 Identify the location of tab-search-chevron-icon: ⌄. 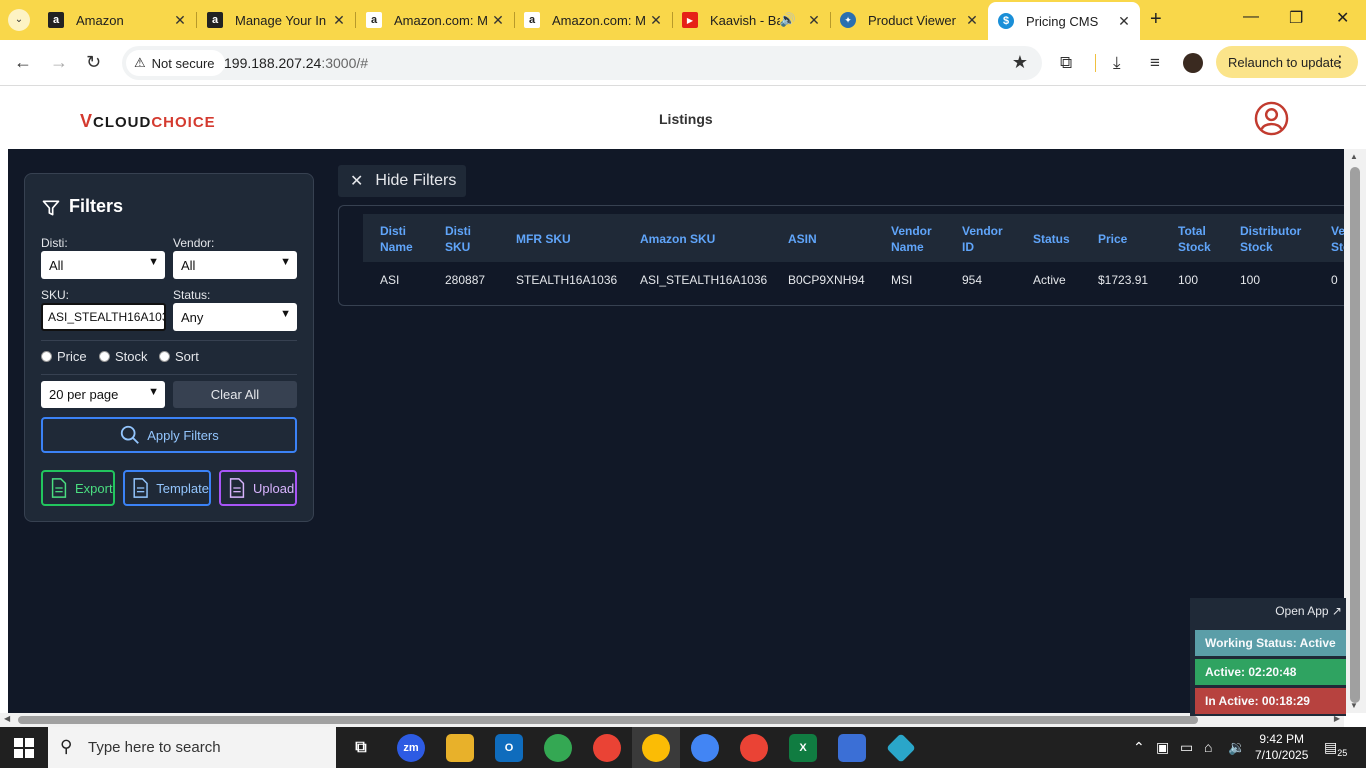
(19, 20).